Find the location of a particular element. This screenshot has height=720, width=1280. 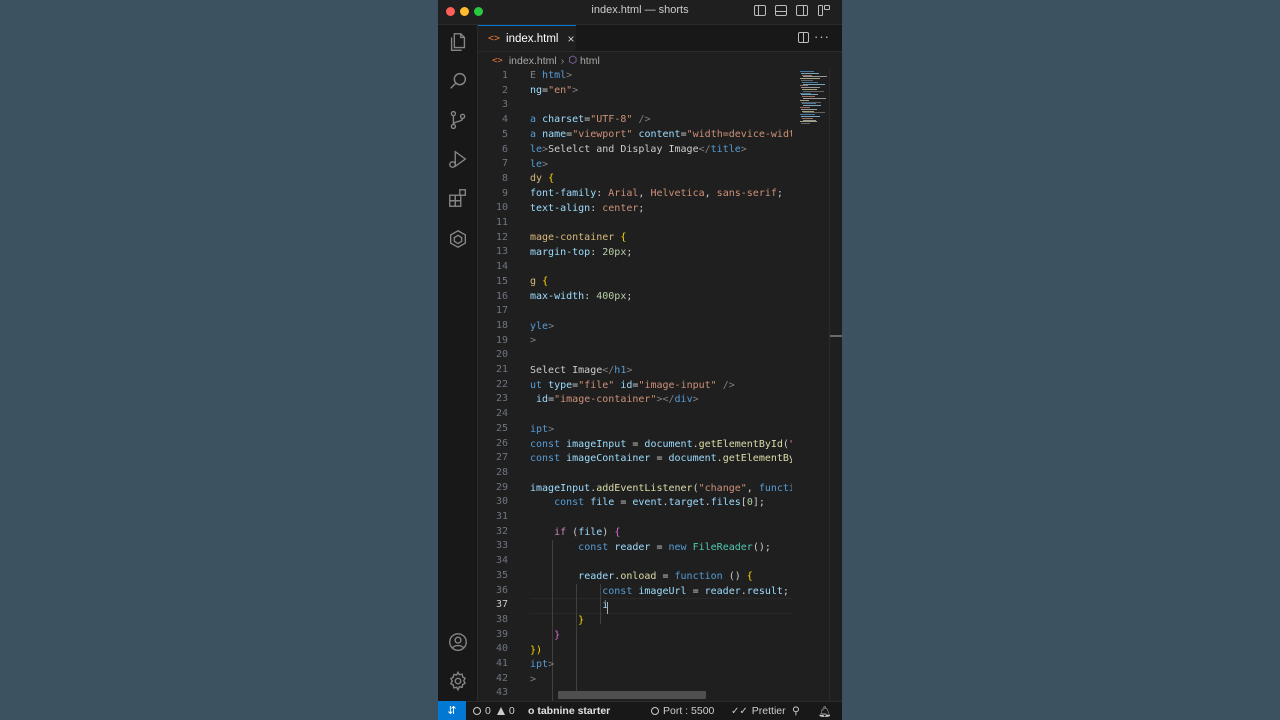

line-number: 25 is located at coordinates (501, 428).